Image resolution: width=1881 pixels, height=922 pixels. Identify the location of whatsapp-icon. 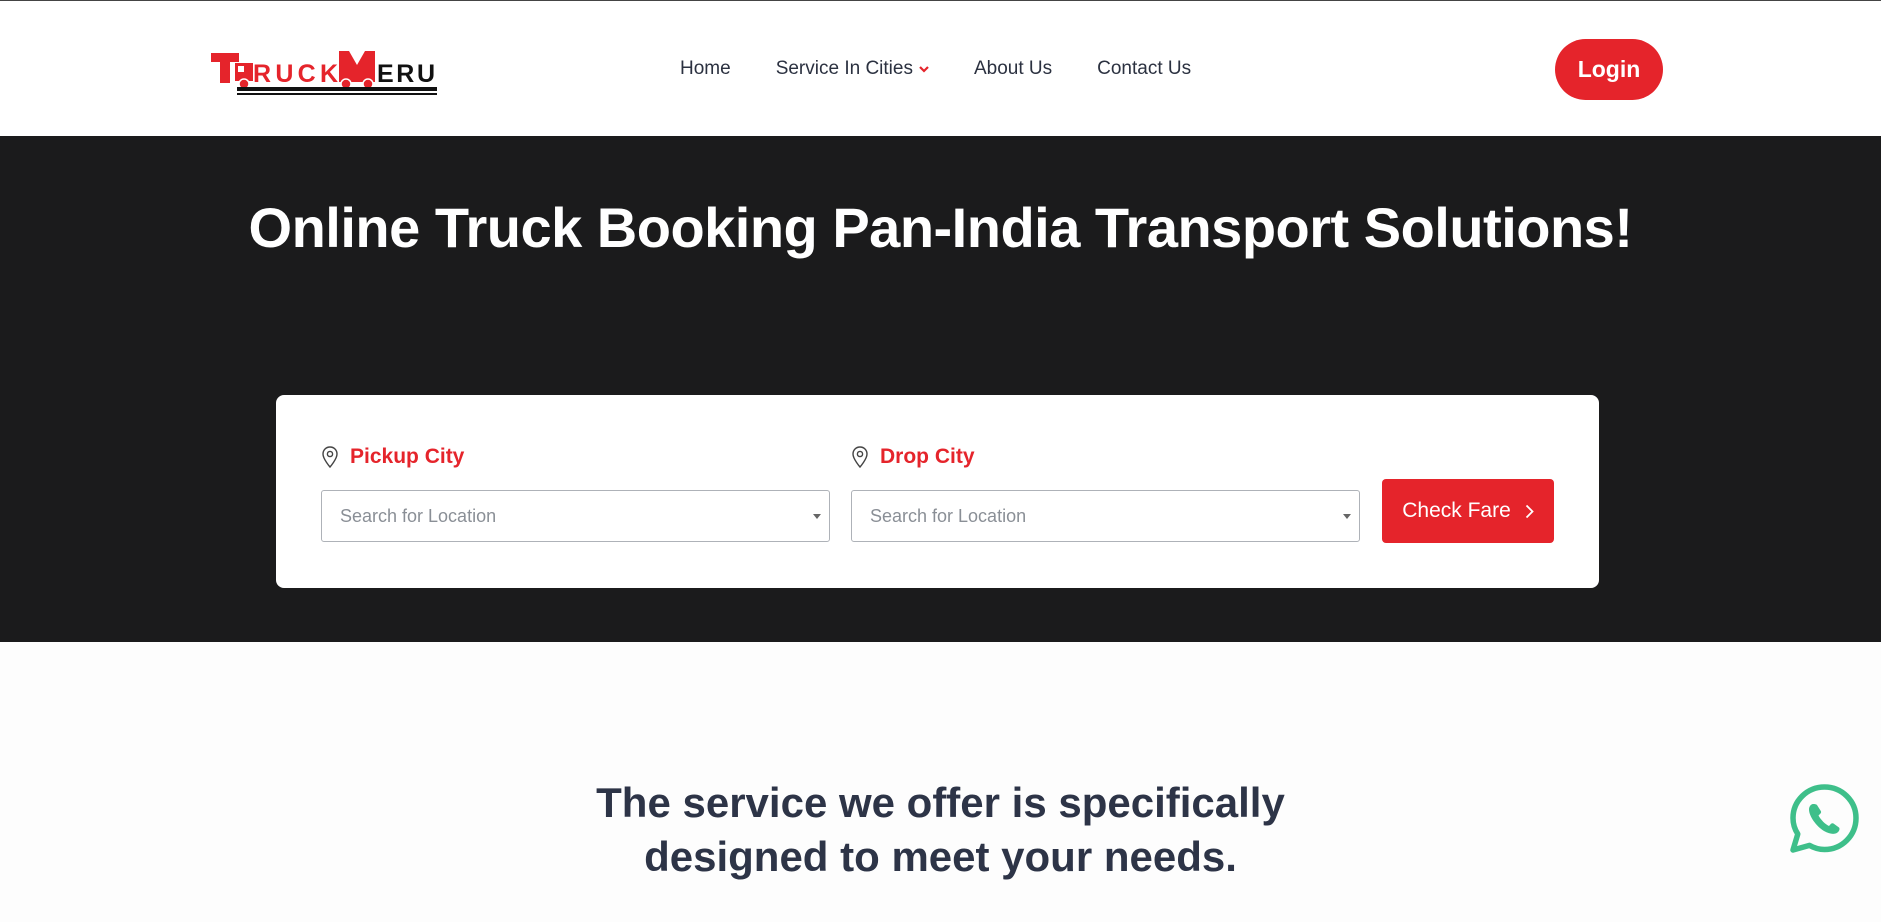
(1824, 818).